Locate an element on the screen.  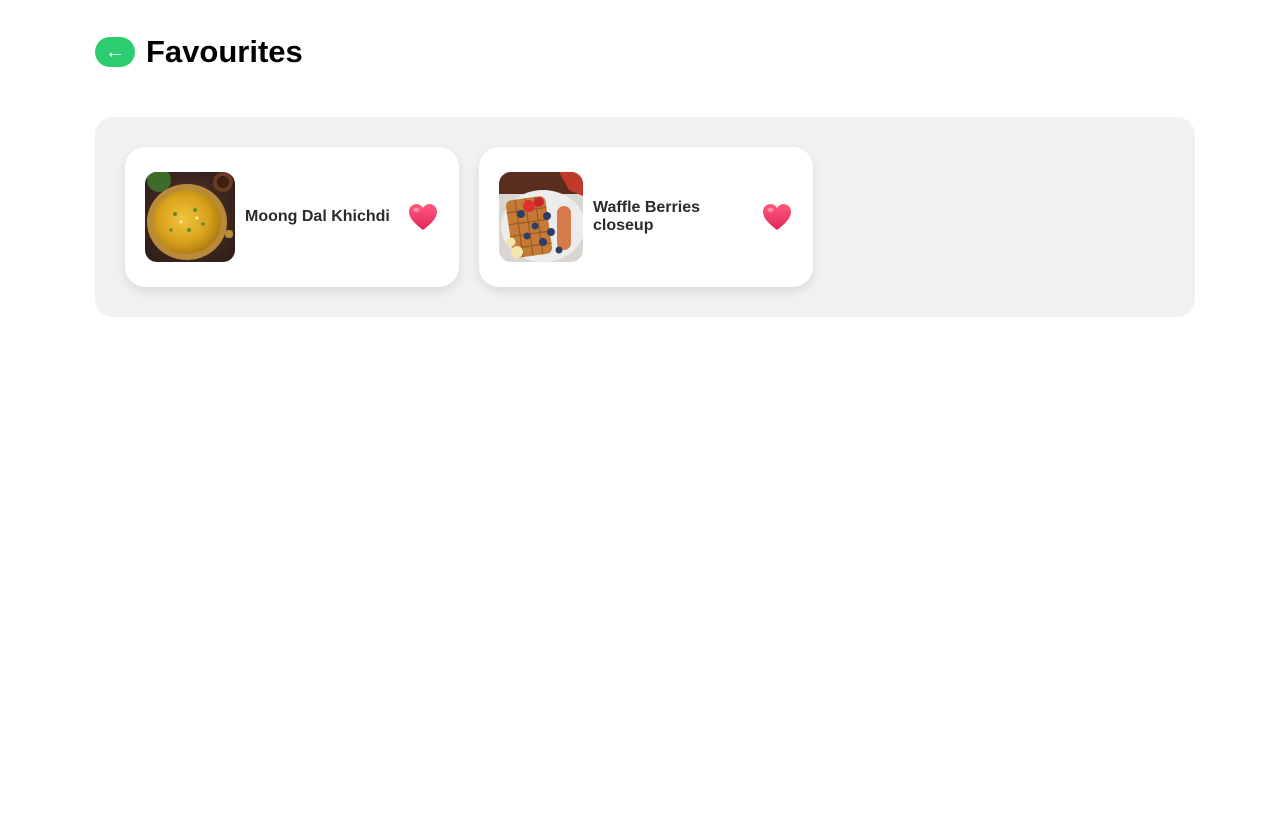
page-title: Favourites is located at coordinates (224, 51).